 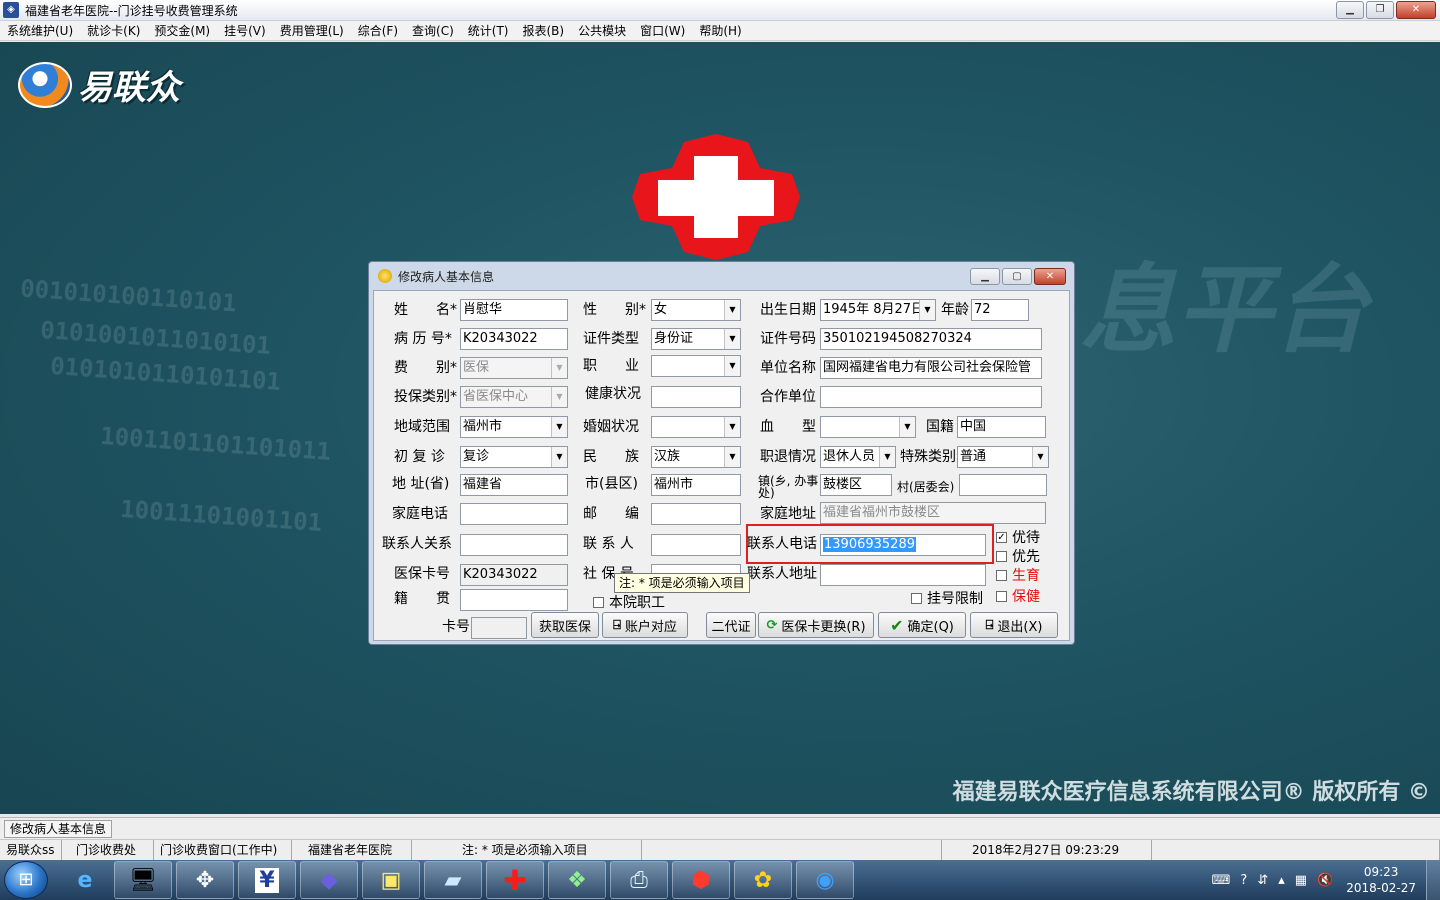 What do you see at coordinates (1381, 880) in the screenshot?
I see `clock: 09:23 2018-02-27` at bounding box center [1381, 880].